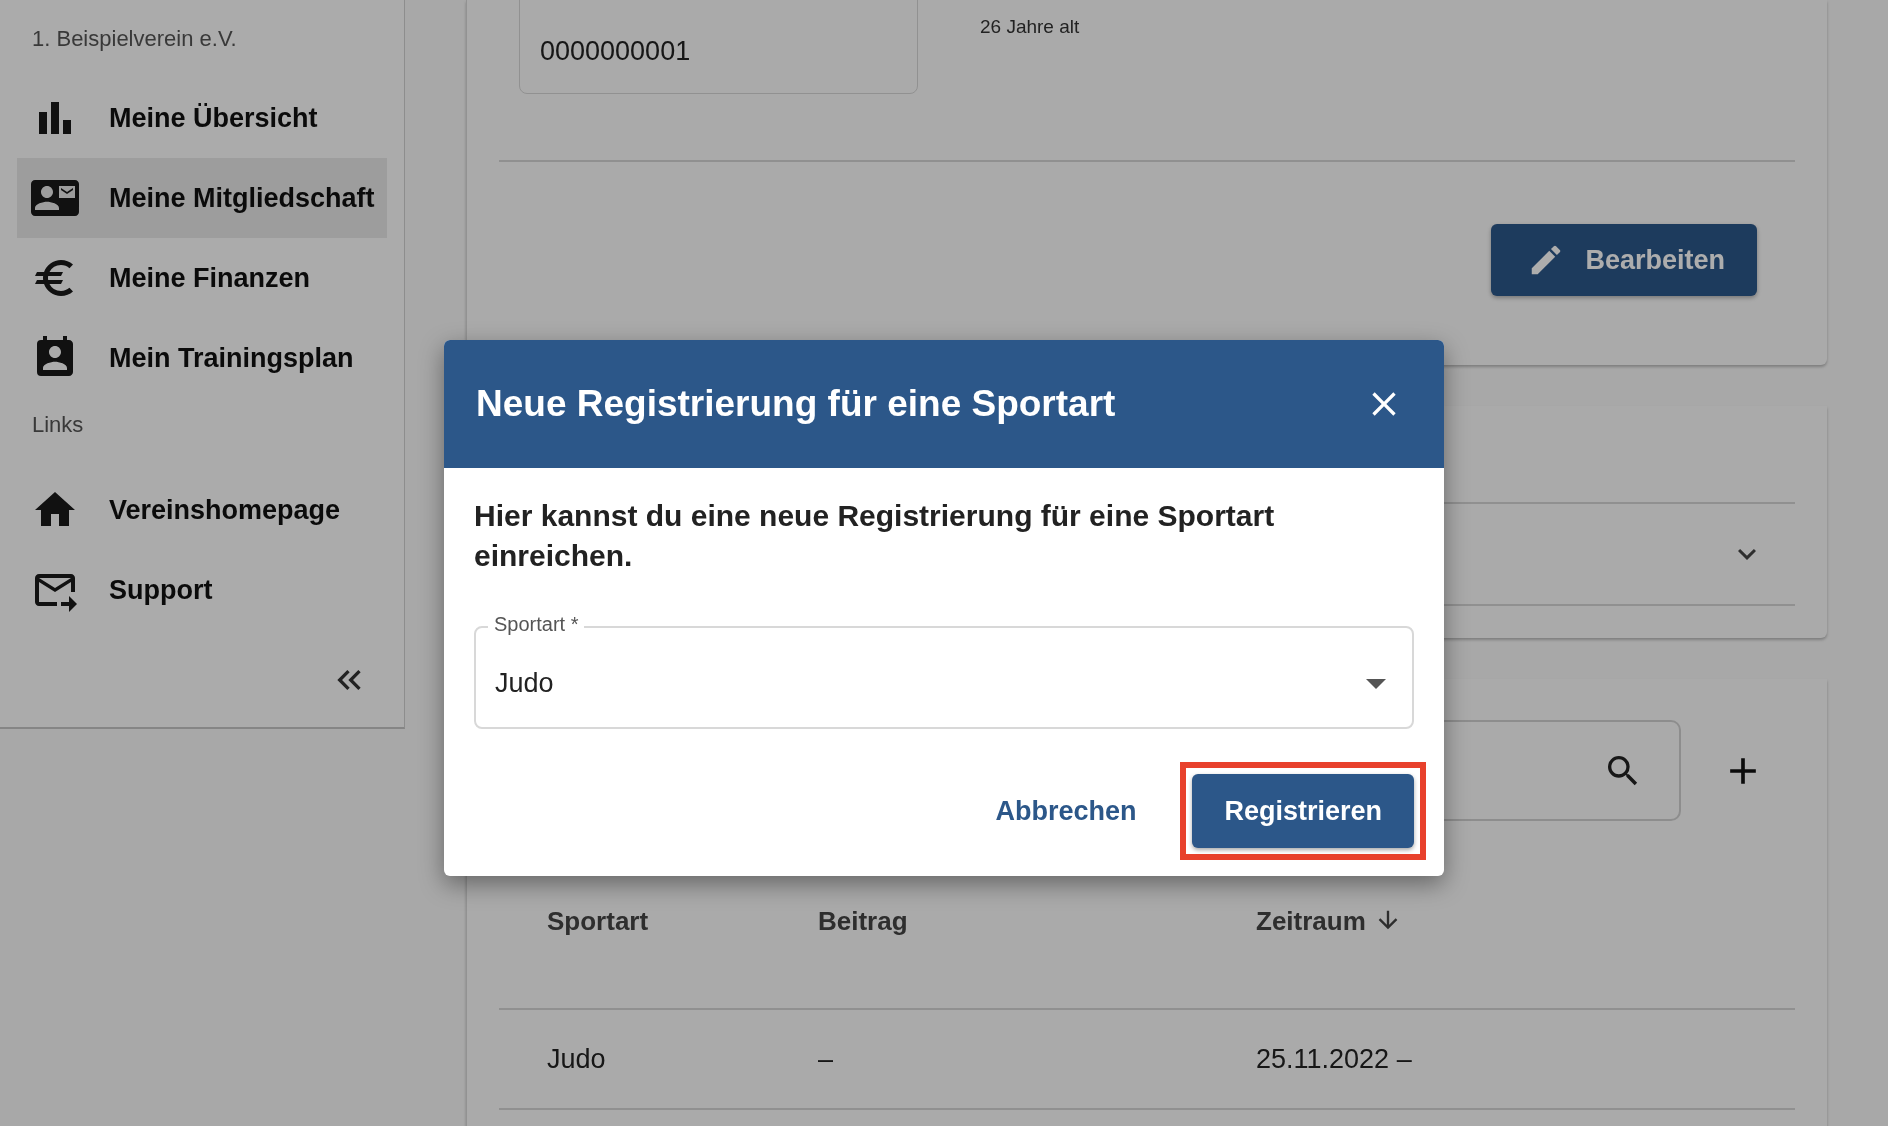 The image size is (1888, 1126). Describe the element at coordinates (1624, 260) in the screenshot. I see `edit-button: Bearbeiten` at that location.